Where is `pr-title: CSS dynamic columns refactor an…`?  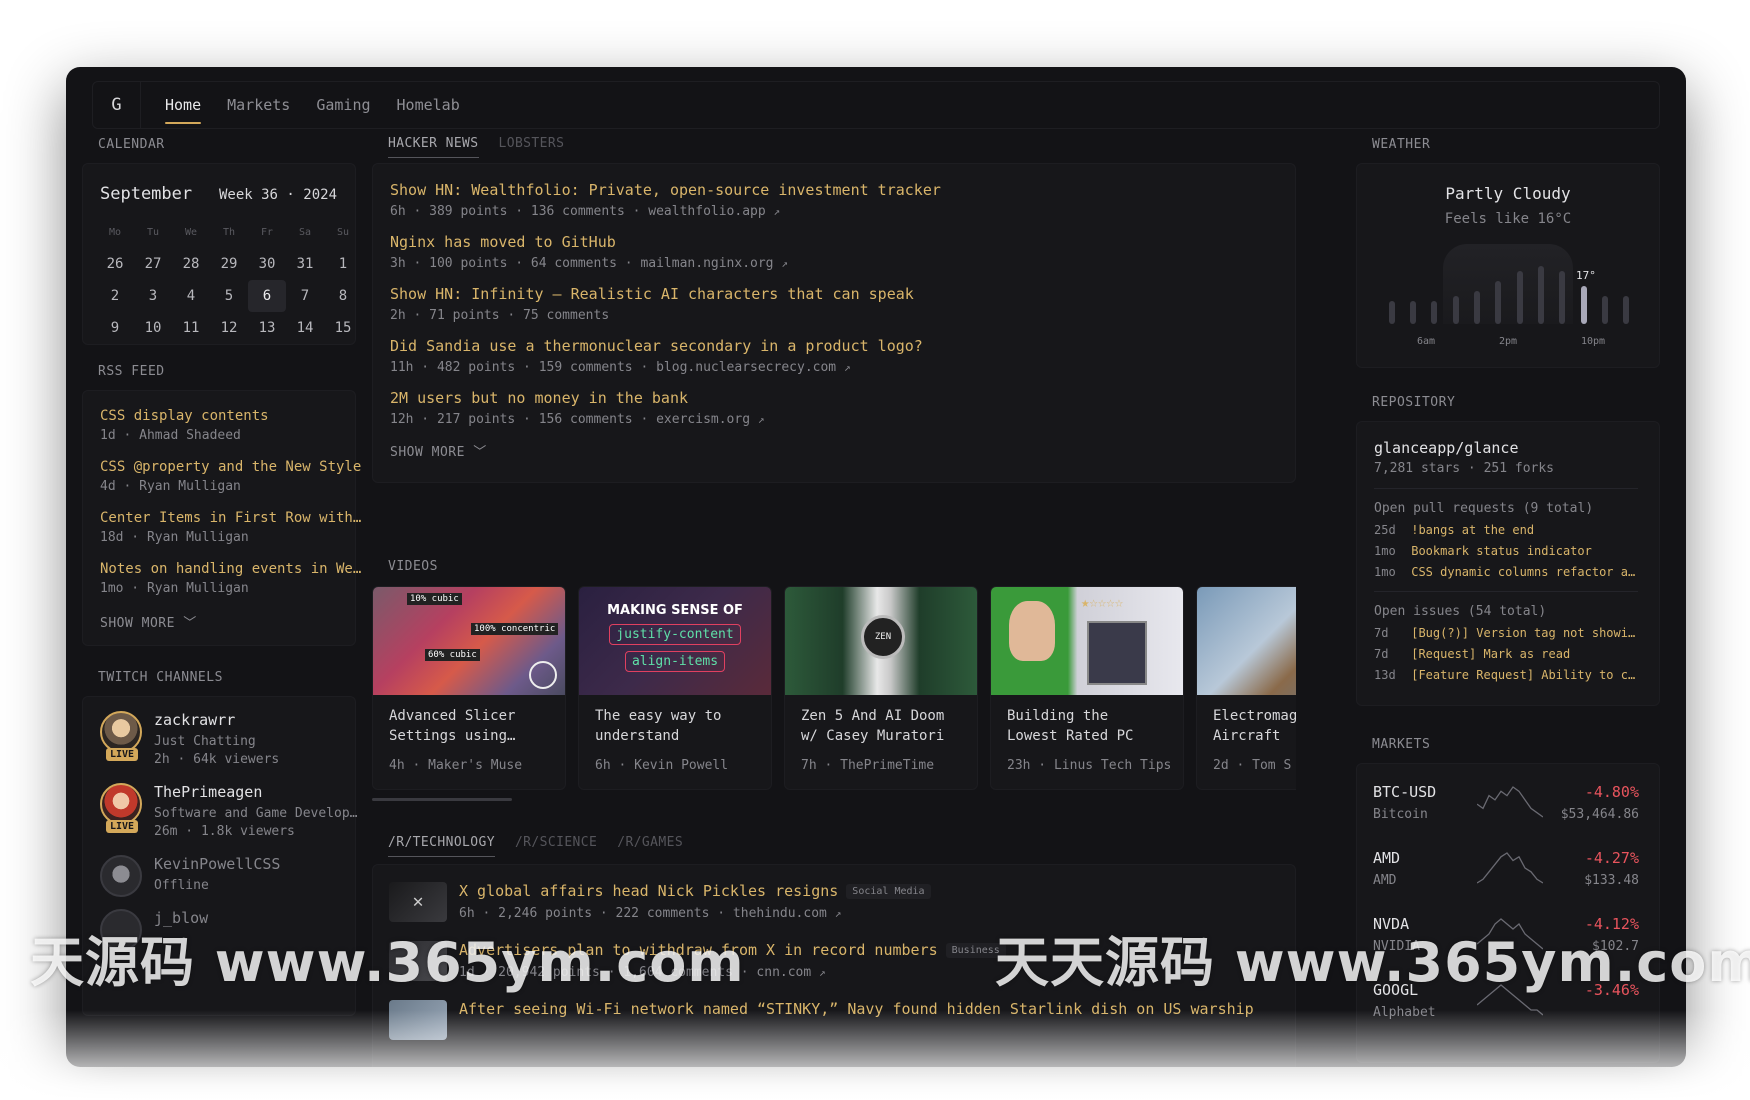 pr-title: CSS dynamic columns refactor an… is located at coordinates (1524, 572).